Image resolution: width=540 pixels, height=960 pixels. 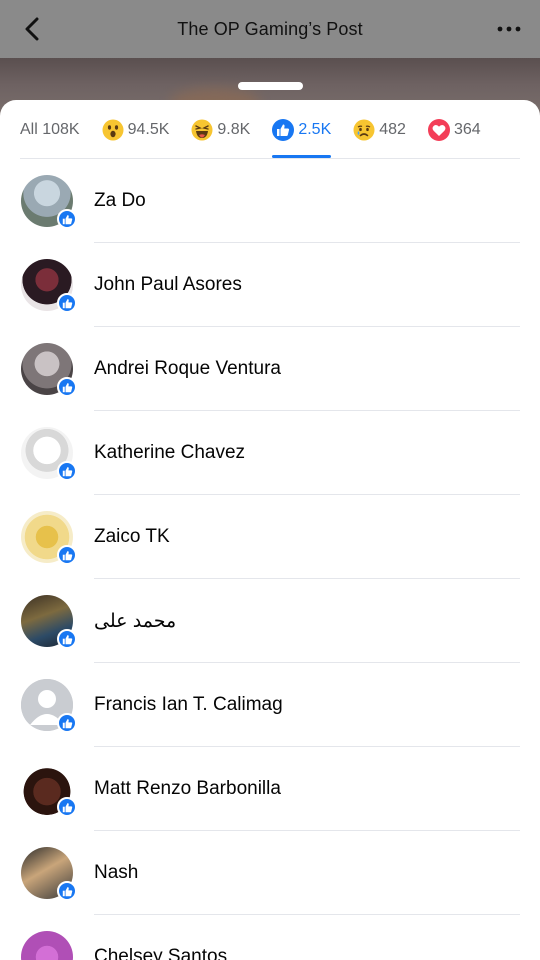 I want to click on page-title: The OP Gaming’s Post, so click(x=270, y=28).